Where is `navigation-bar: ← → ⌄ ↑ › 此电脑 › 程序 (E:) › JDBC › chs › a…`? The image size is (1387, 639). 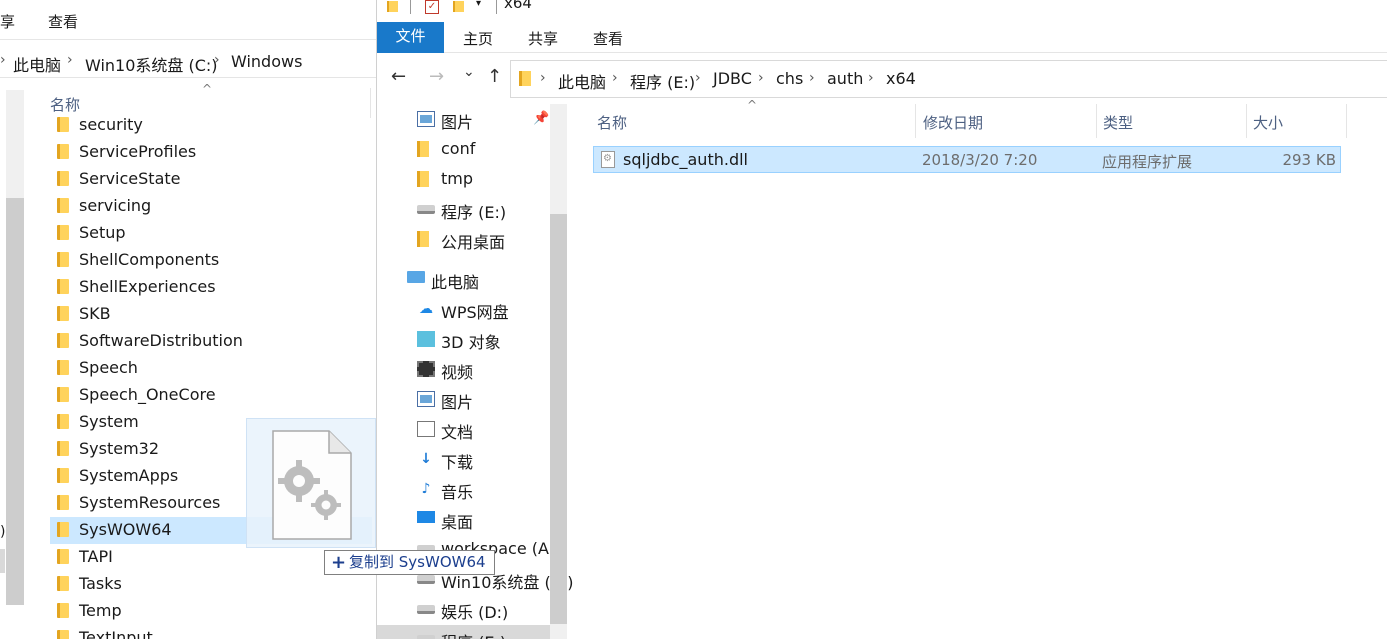 navigation-bar: ← → ⌄ ↑ › 此电脑 › 程序 (E:) › JDBC › chs › a… is located at coordinates (882, 80).